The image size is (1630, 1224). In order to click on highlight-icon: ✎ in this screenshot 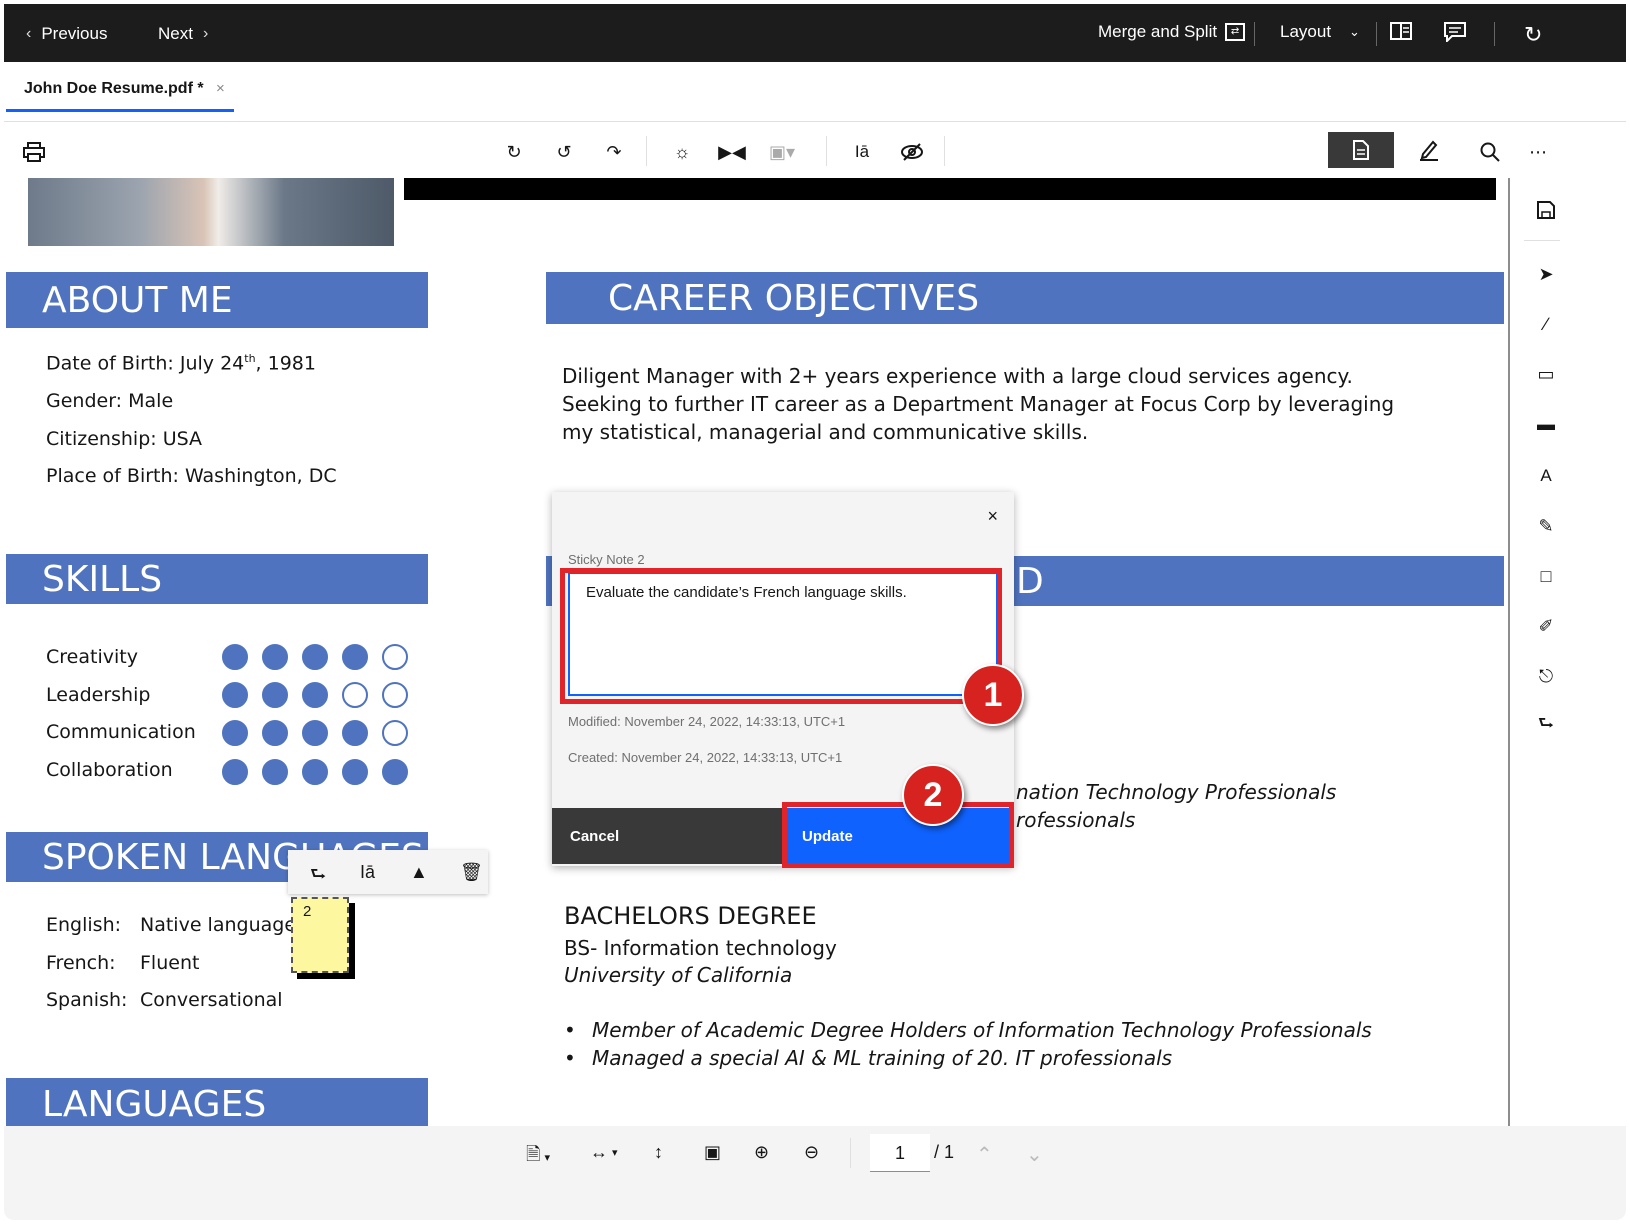, I will do `click(1546, 526)`.